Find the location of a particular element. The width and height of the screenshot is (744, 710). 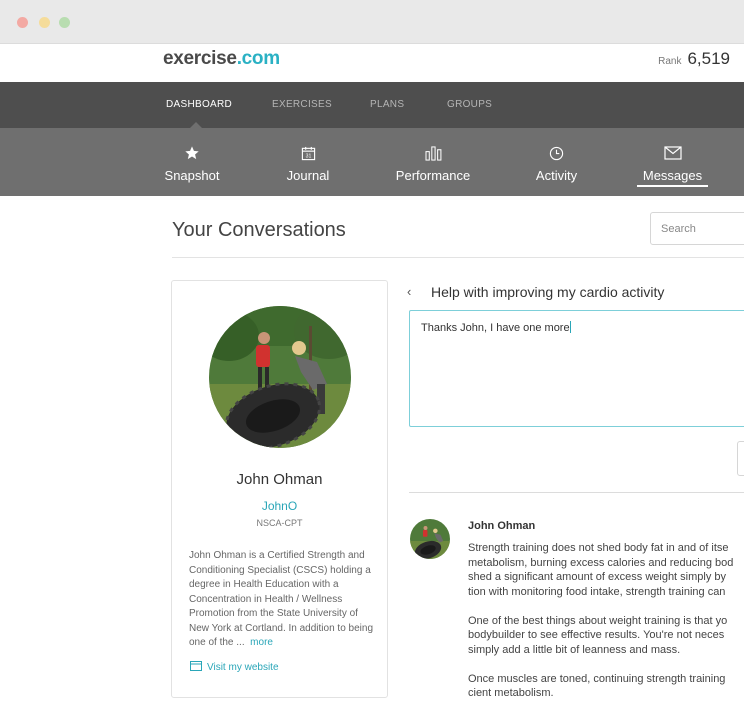

subnav-activity-label: Activity is located at coordinates (556, 175).